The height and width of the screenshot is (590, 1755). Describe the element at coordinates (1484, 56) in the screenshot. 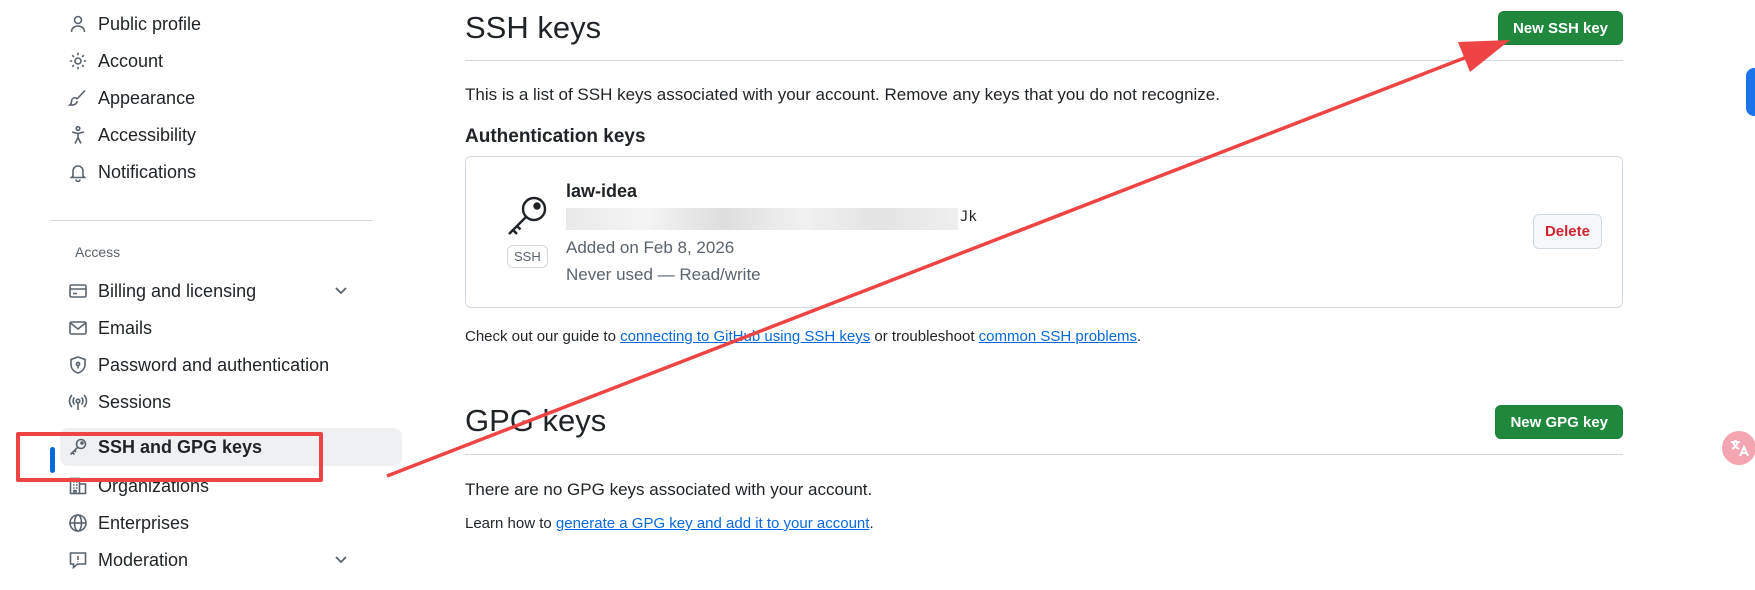

I see `annotation-arrowhead` at that location.